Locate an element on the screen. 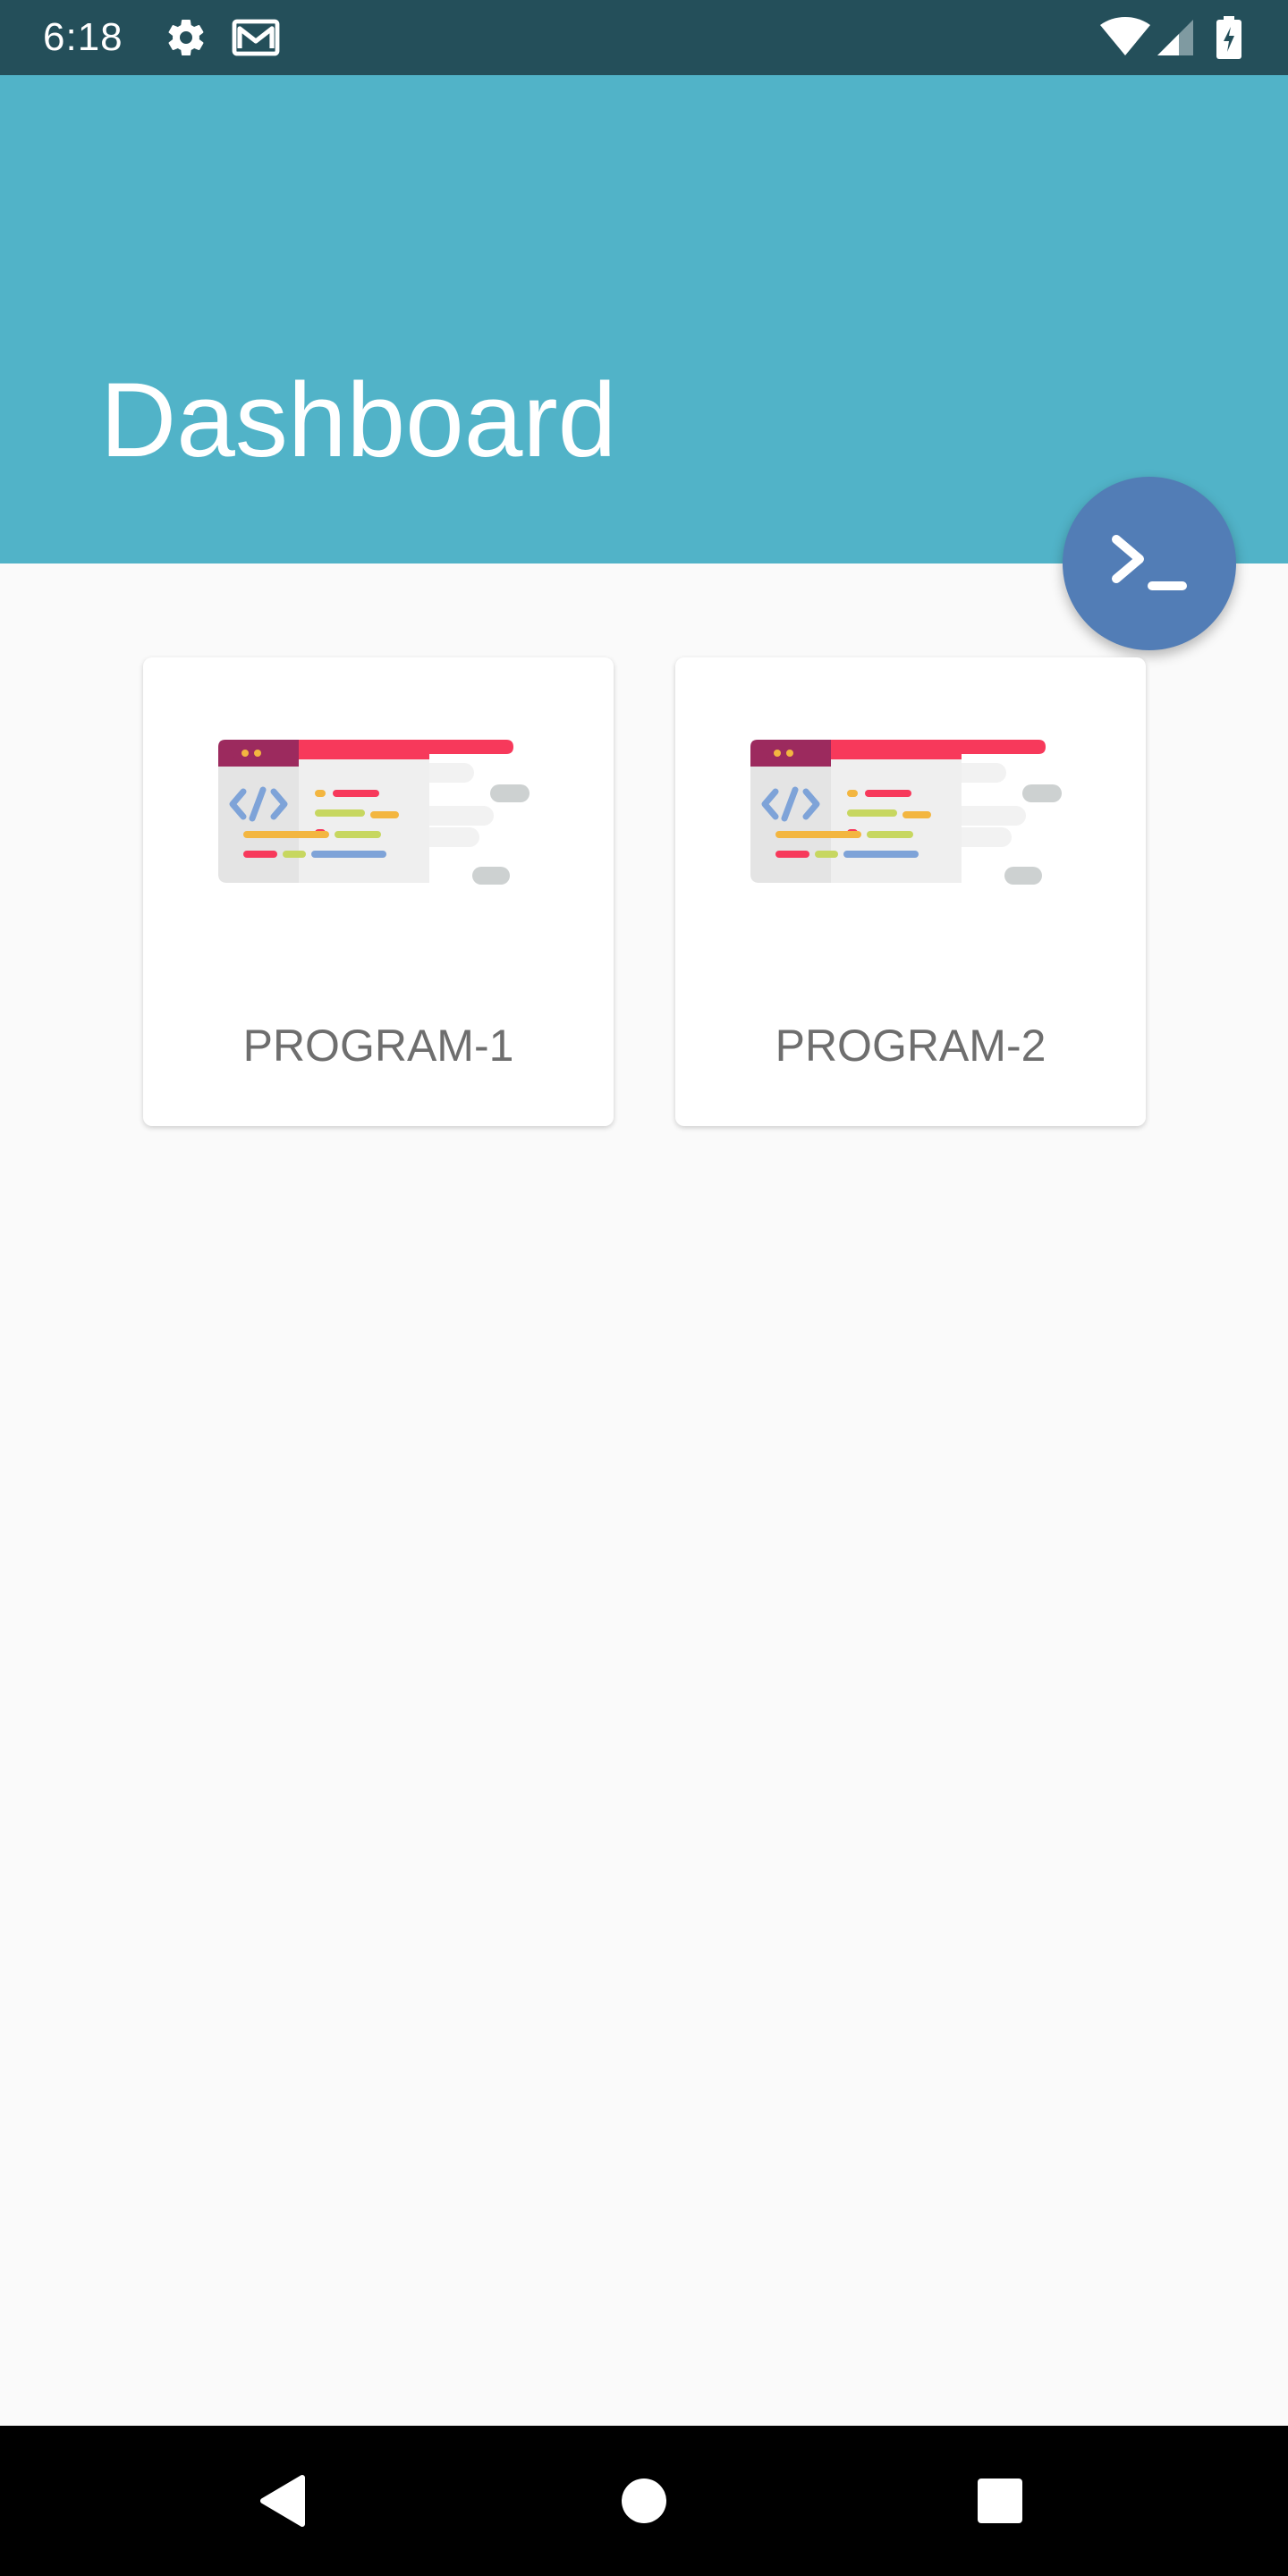 This screenshot has height=2576, width=1288. recents-button is located at coordinates (1000, 2501).